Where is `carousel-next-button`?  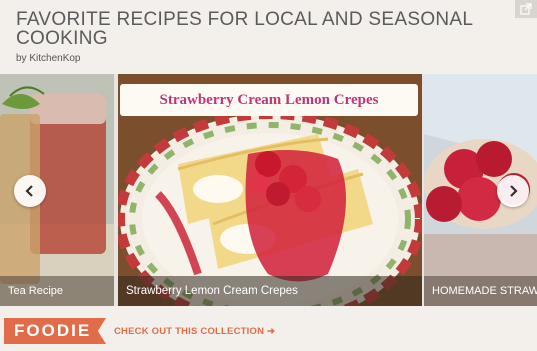
carousel-next-button is located at coordinates (513, 191).